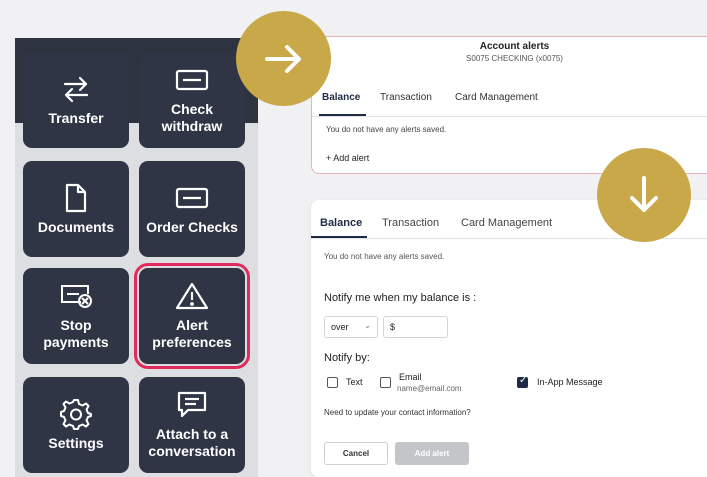 The width and height of the screenshot is (707, 477). I want to click on amount-input: $, so click(415, 327).